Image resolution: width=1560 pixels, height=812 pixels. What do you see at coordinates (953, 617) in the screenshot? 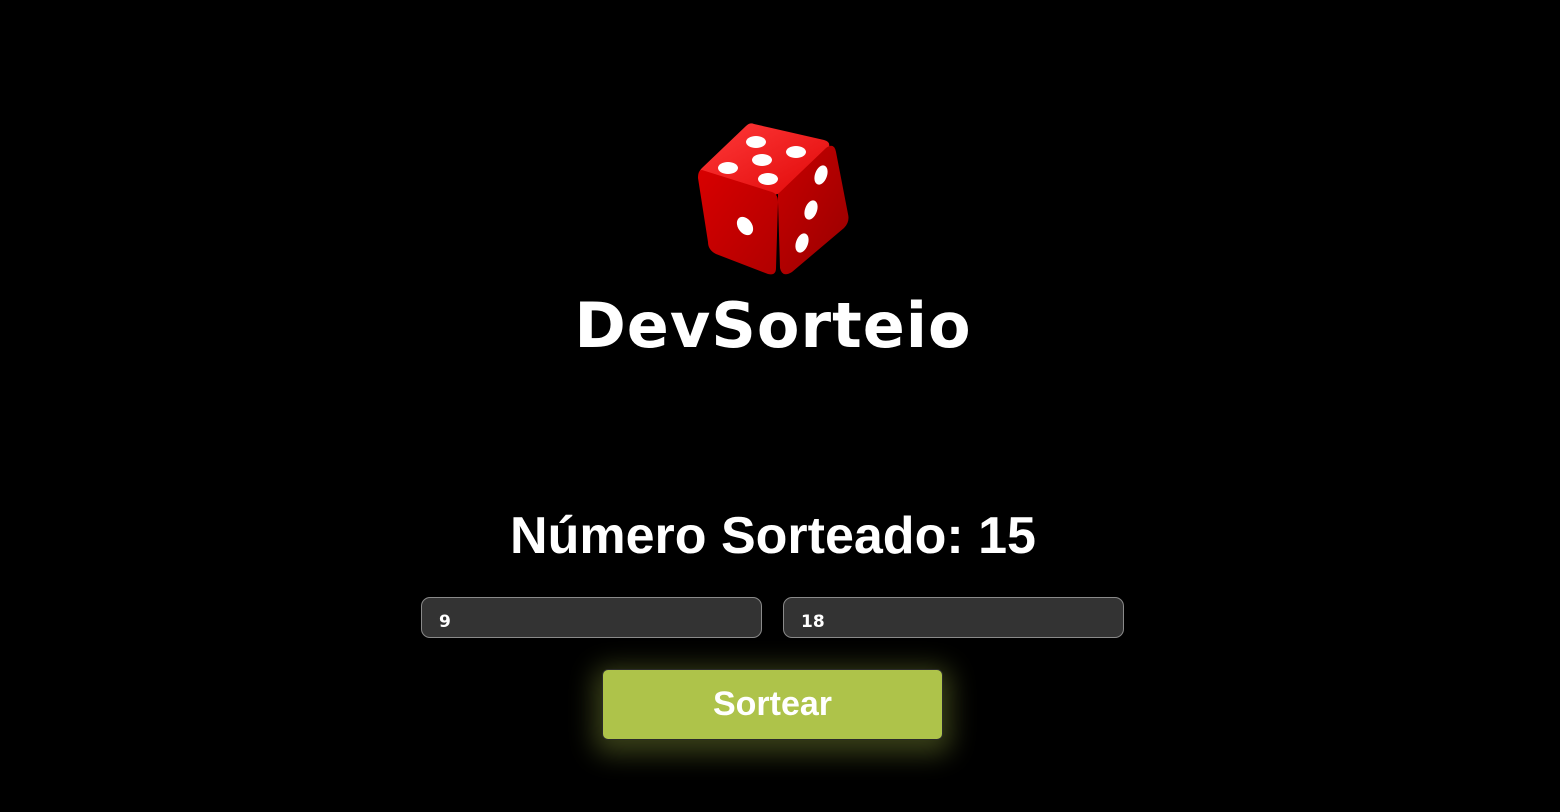
I see `max-number-input` at bounding box center [953, 617].